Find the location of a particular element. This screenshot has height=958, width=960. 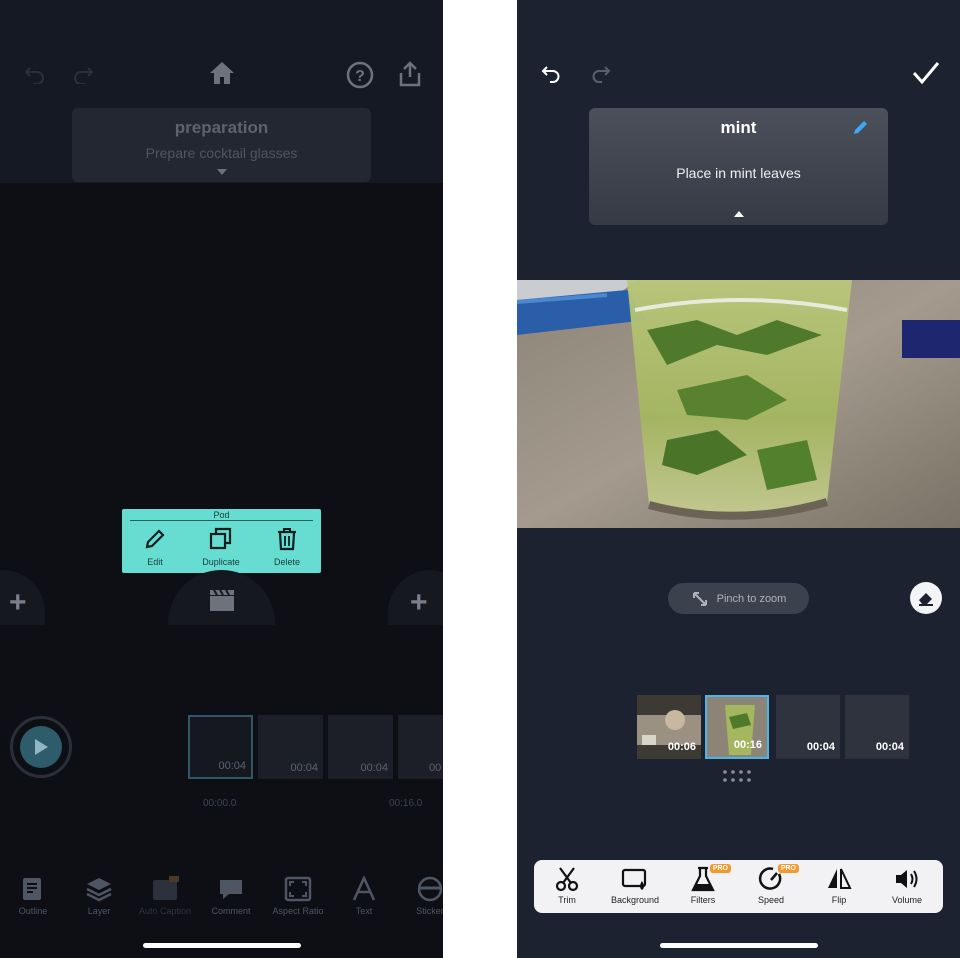

pod-context-menu: Pod Edit Duplicate Delete is located at coordinates (221, 541).